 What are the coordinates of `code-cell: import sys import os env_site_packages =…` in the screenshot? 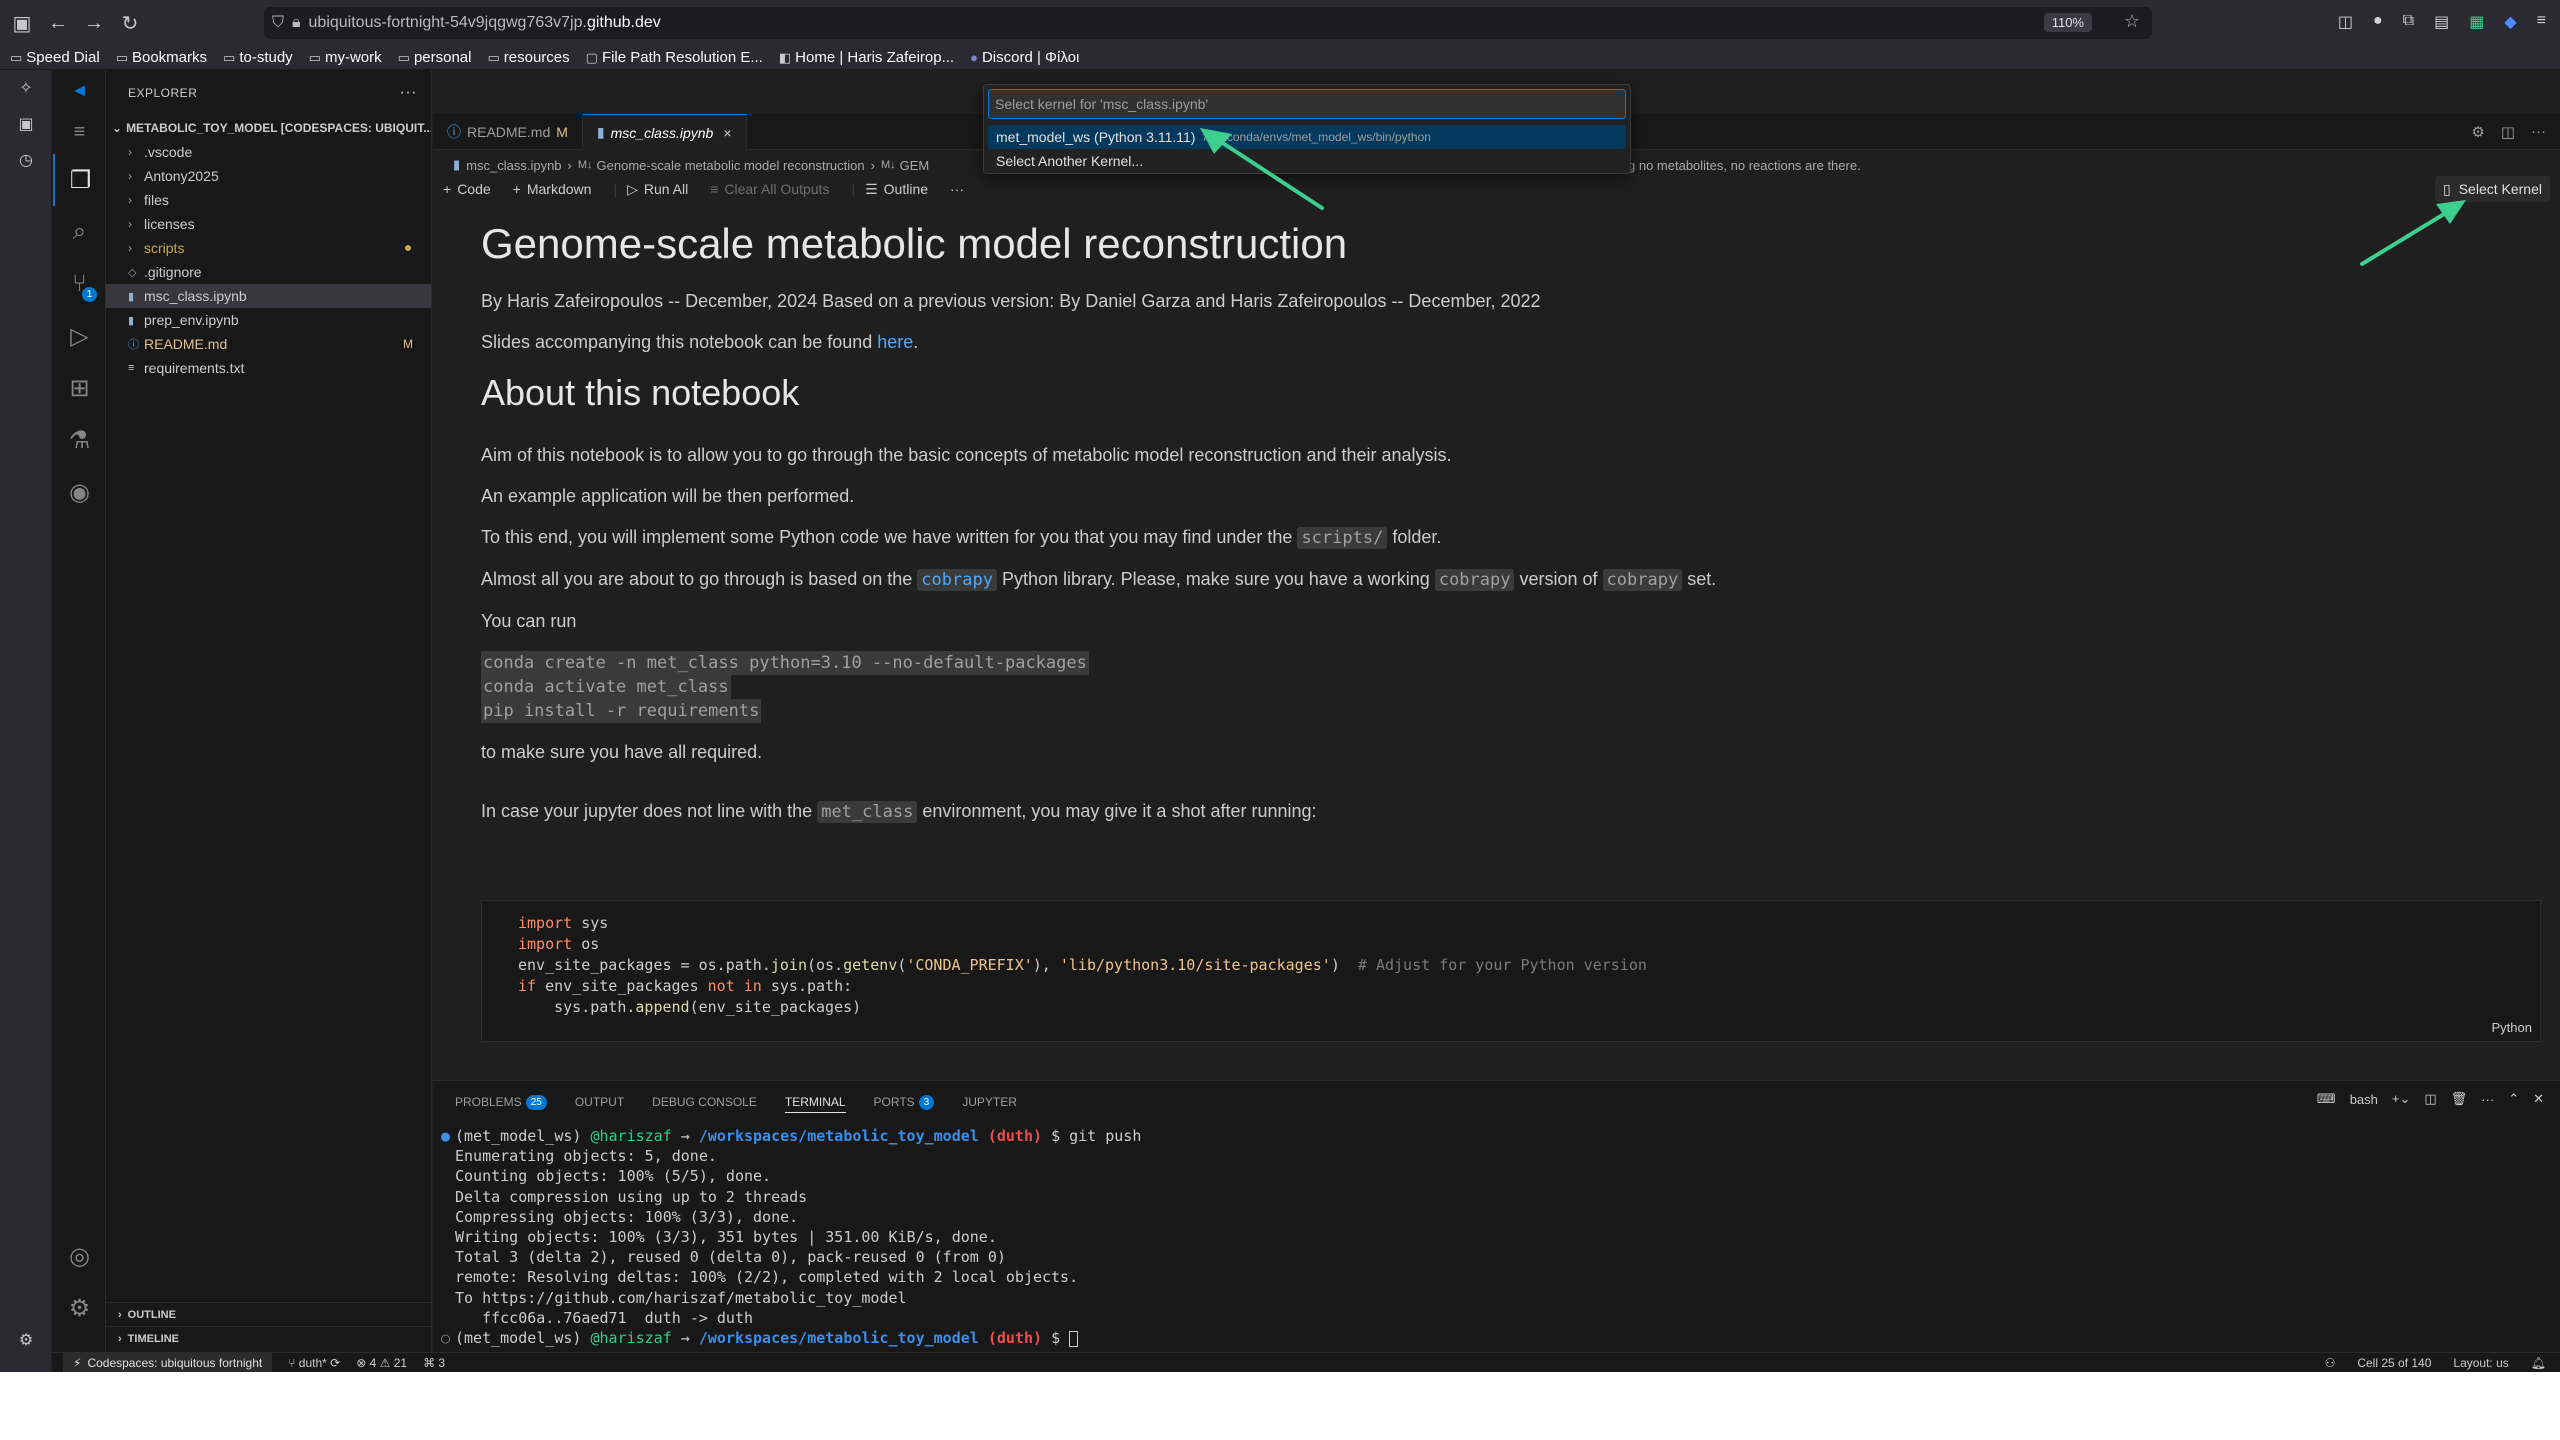 It's located at (1511, 971).